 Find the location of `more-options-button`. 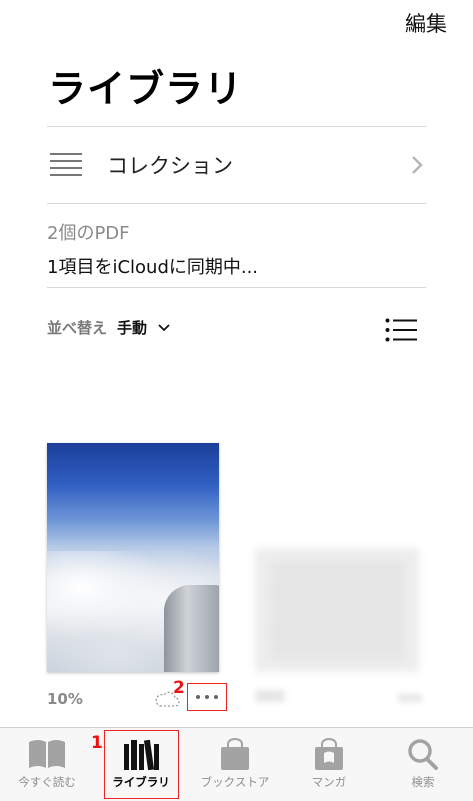

more-options-button is located at coordinates (207, 697).